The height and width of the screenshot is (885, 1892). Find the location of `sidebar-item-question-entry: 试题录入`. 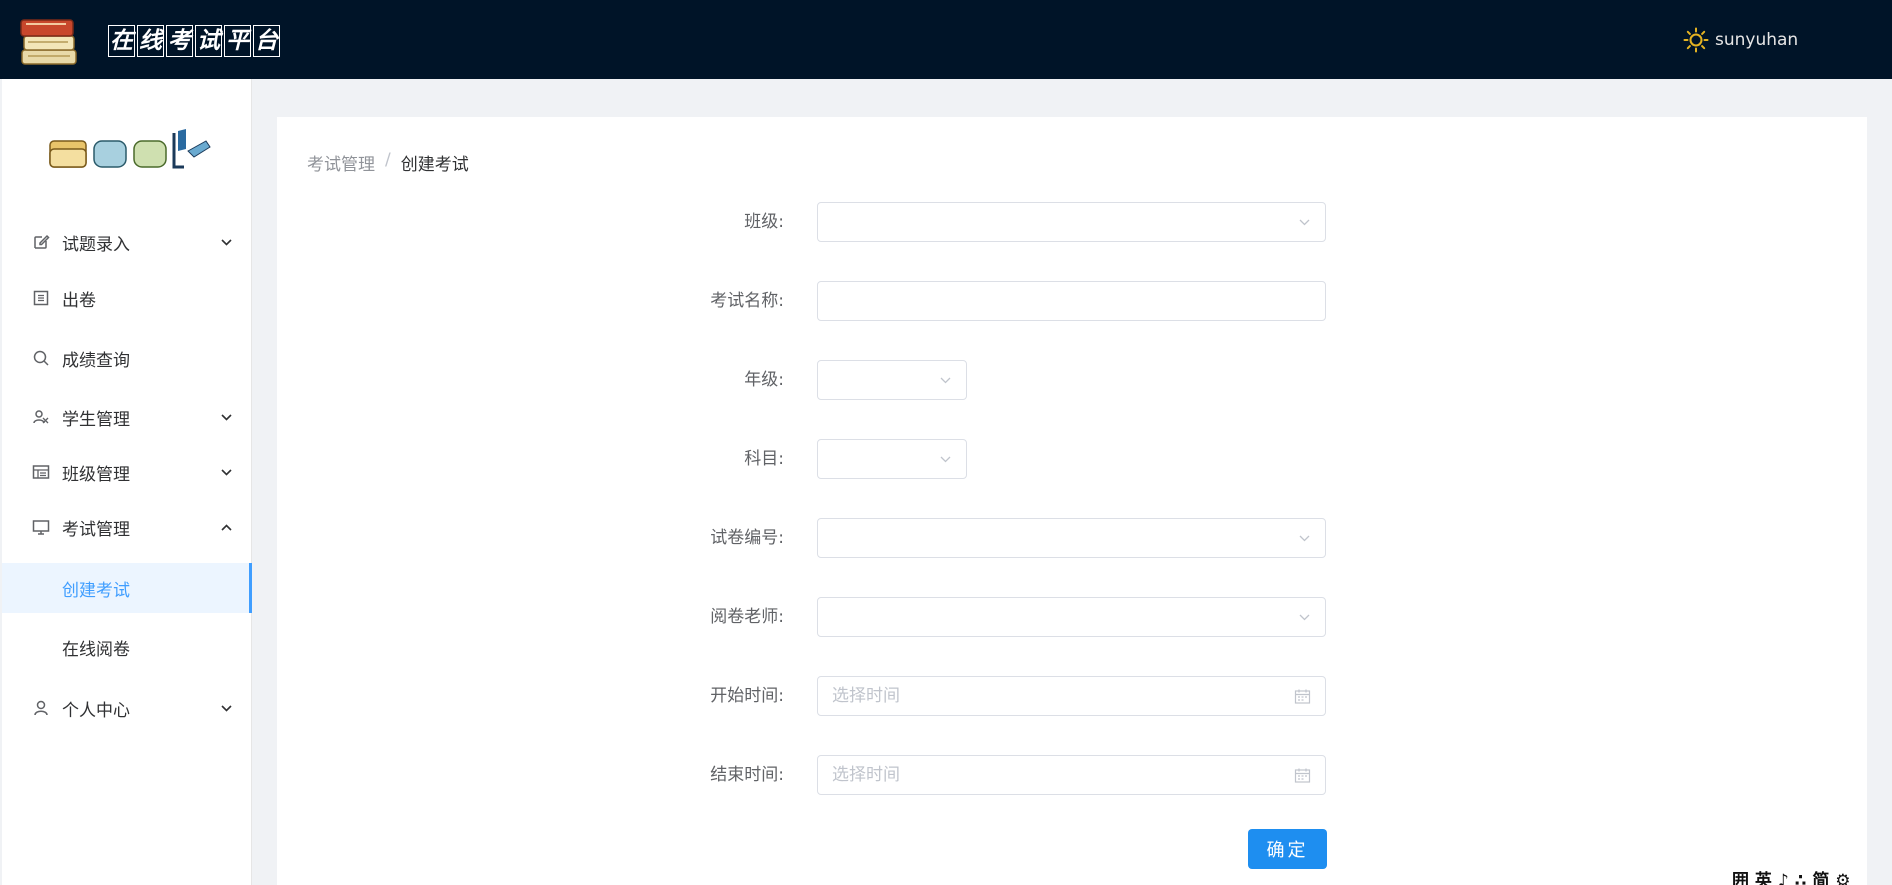

sidebar-item-question-entry: 试题录入 is located at coordinates (127, 242).